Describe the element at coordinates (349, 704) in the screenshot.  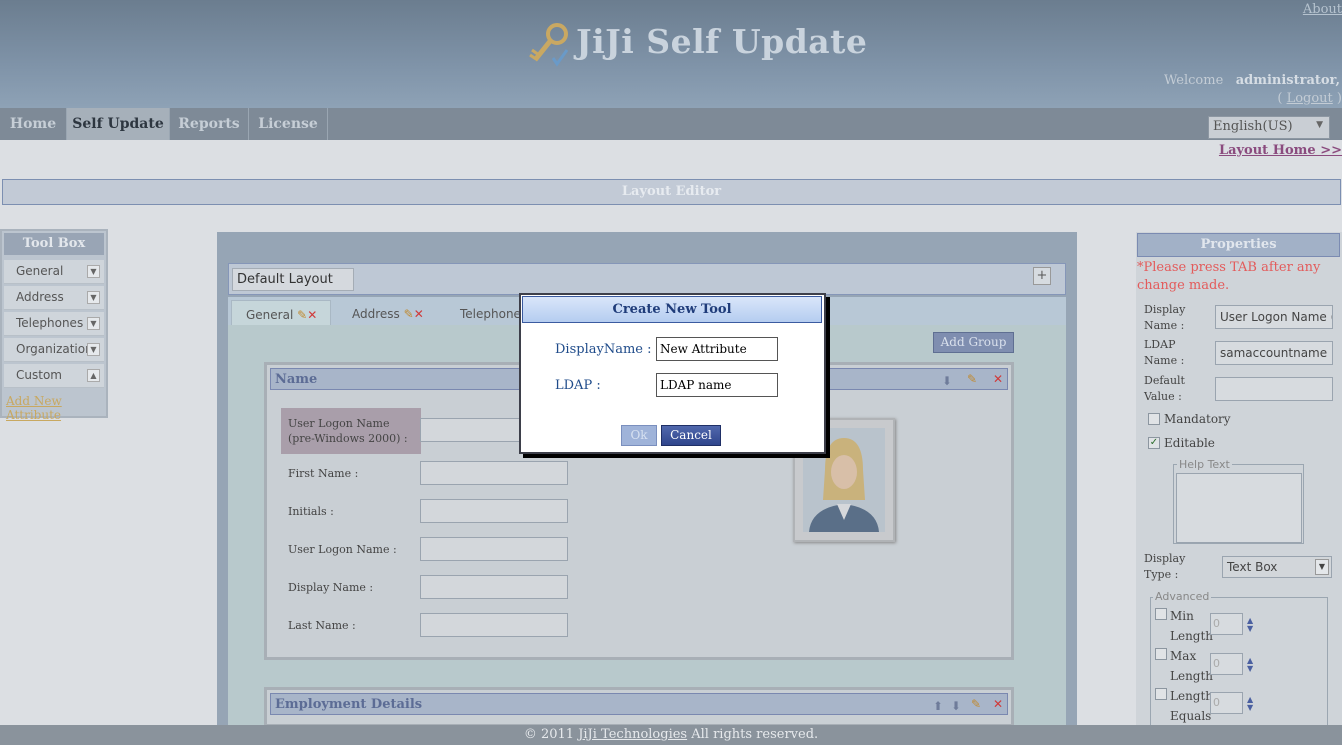
I see `group-title: Employment Details` at that location.